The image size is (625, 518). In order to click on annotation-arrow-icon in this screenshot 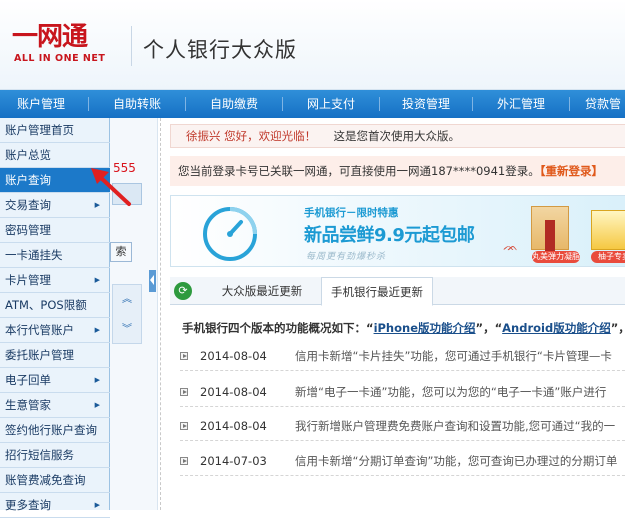, I will do `click(111, 187)`.